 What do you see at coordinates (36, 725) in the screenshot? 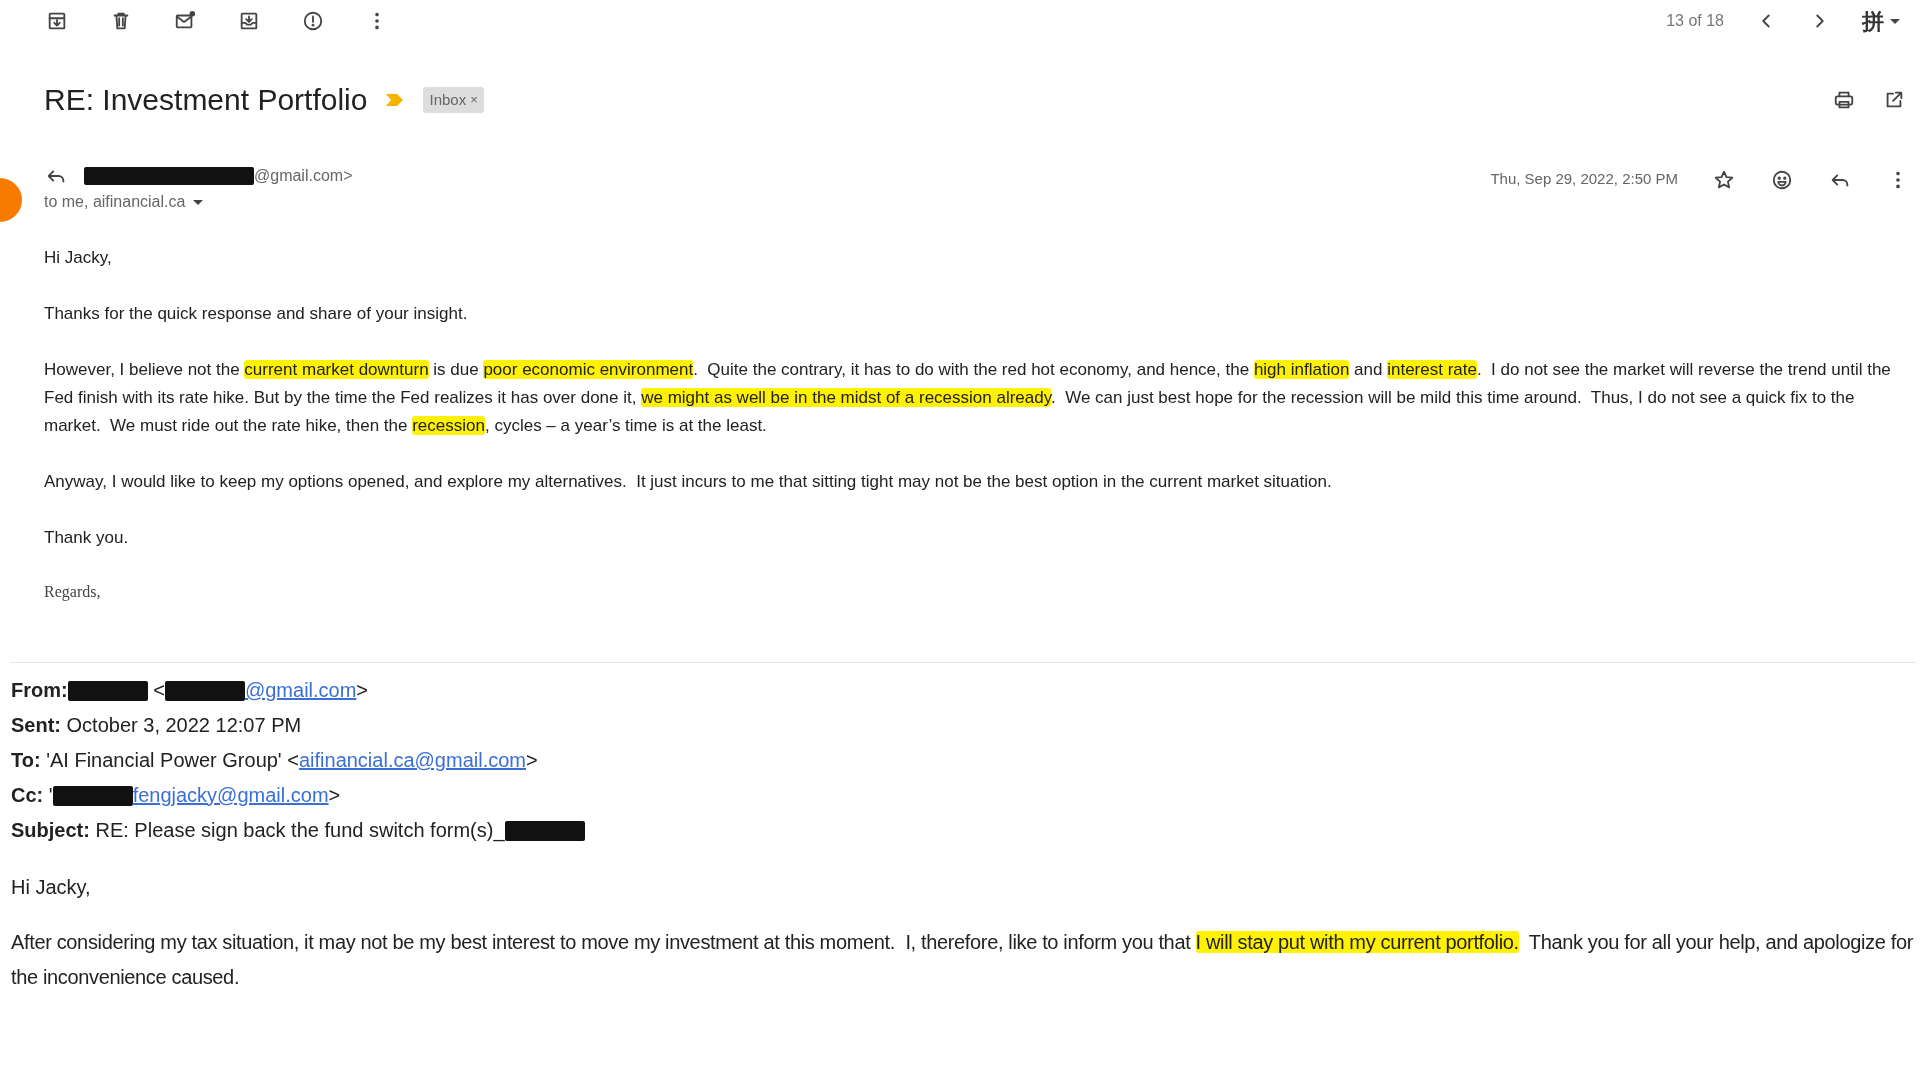
I see `field-label: Sent:` at bounding box center [36, 725].